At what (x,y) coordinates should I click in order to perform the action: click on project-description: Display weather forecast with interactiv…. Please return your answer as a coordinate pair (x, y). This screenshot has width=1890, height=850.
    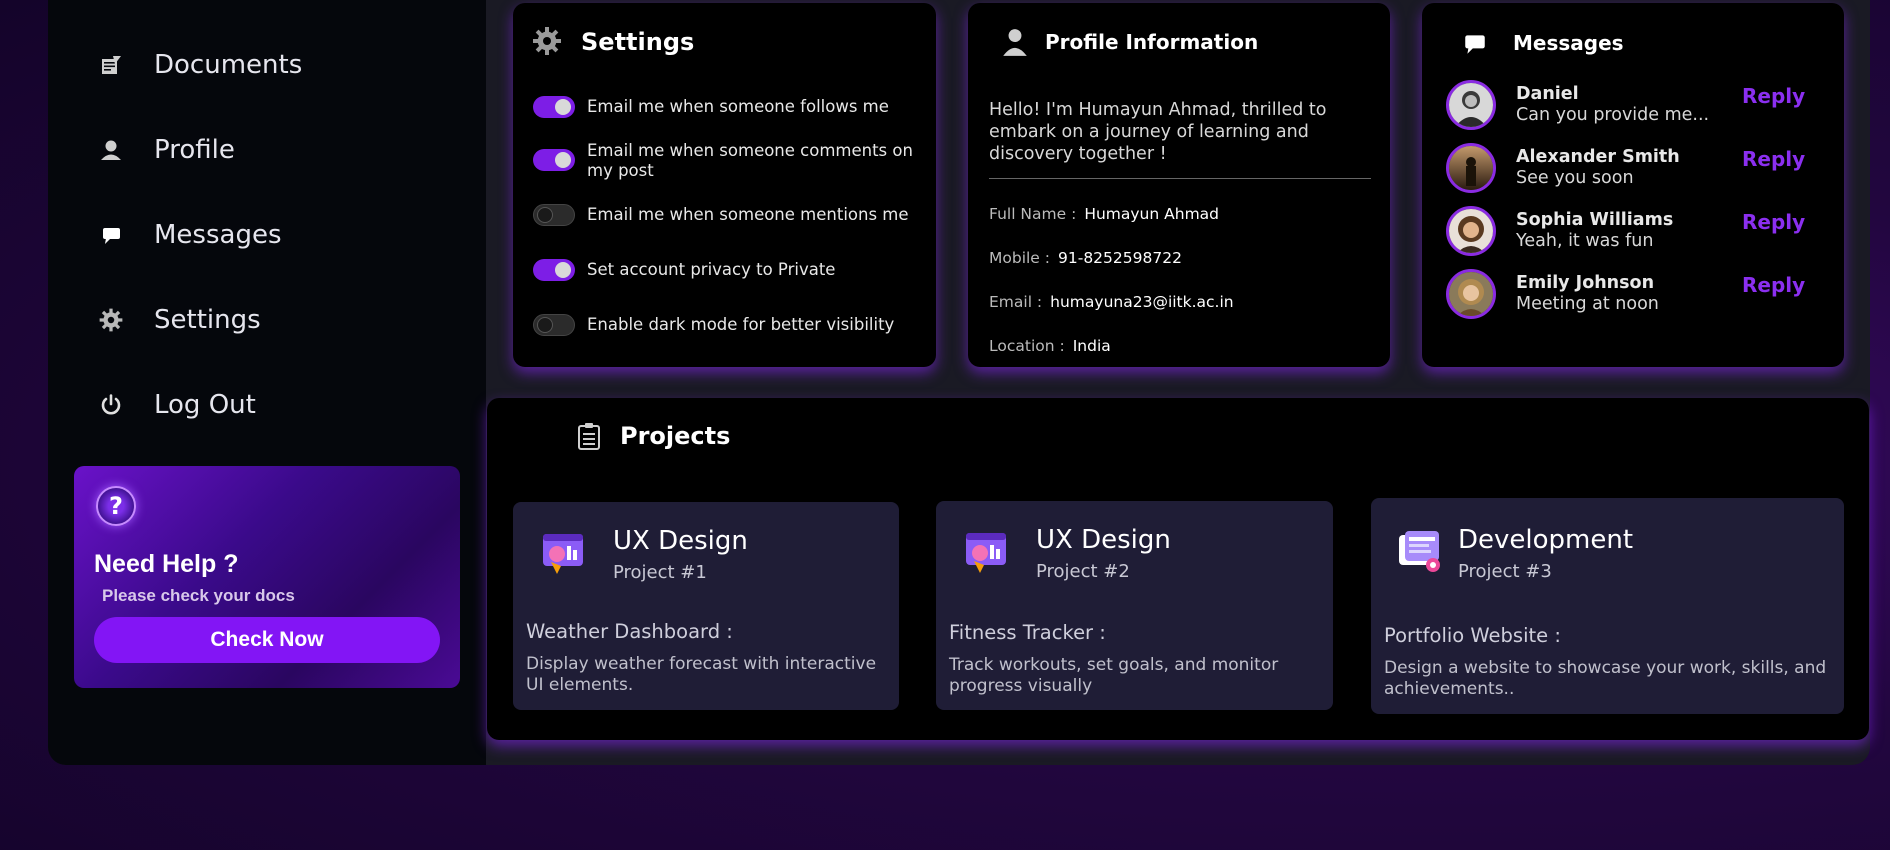
    Looking at the image, I should click on (701, 674).